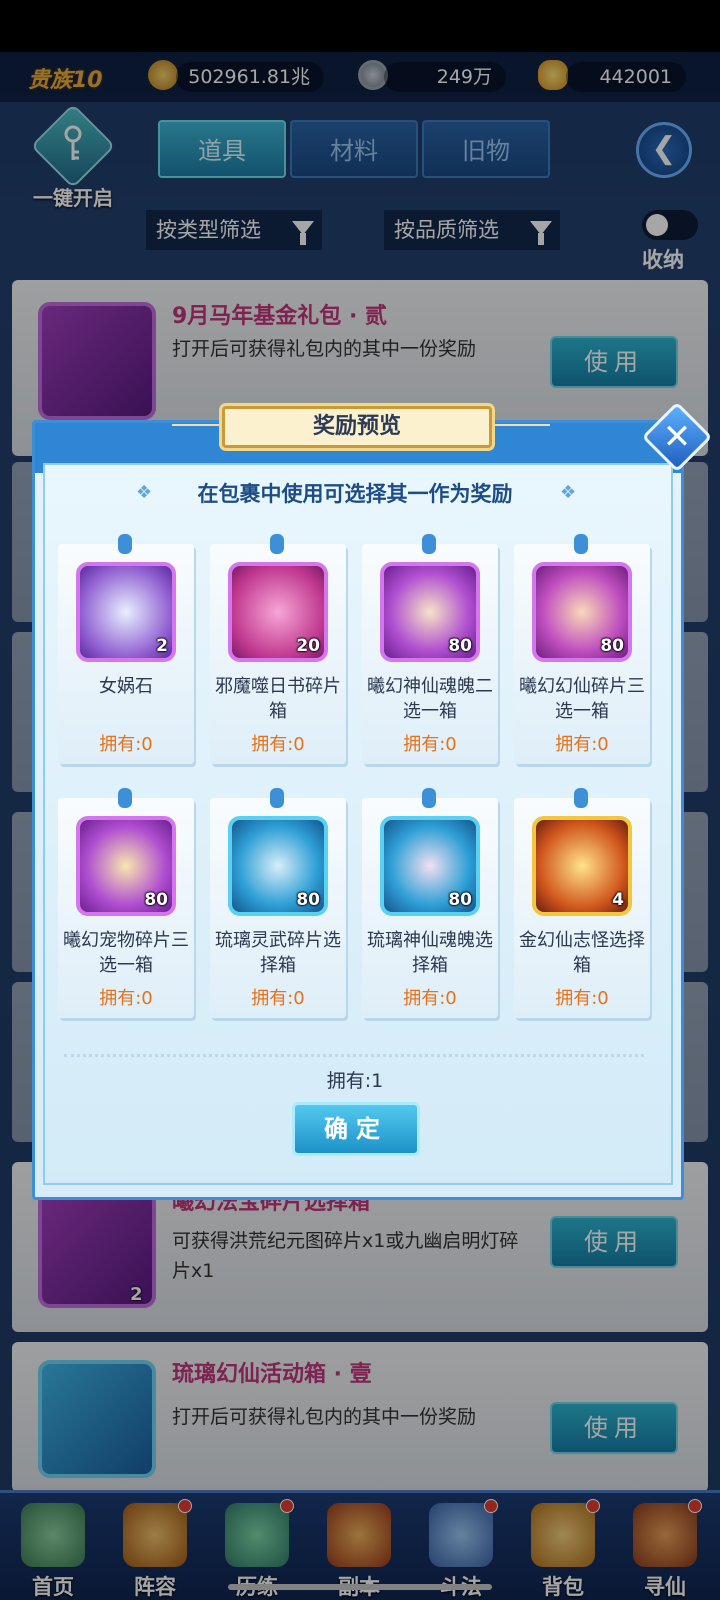  Describe the element at coordinates (355, 494) in the screenshot. I see `modal-subtitle: 在包裹中使用可选择其一作为奖励` at that location.